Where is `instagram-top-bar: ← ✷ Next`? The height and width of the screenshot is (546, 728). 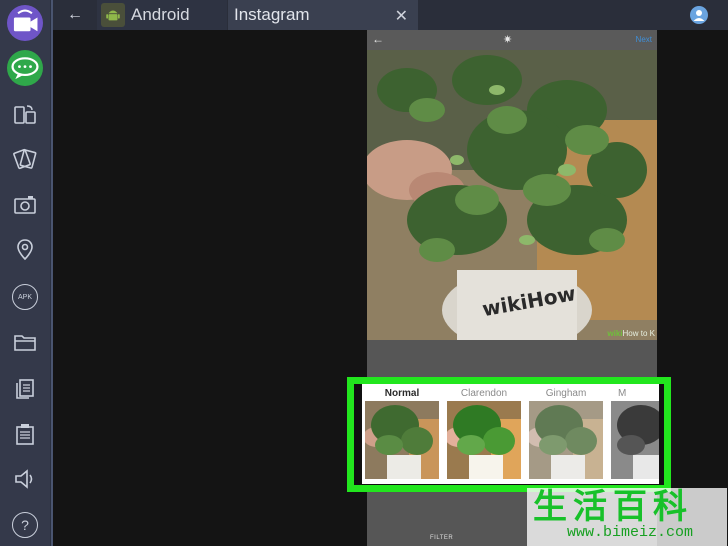 instagram-top-bar: ← ✷ Next is located at coordinates (512, 40).